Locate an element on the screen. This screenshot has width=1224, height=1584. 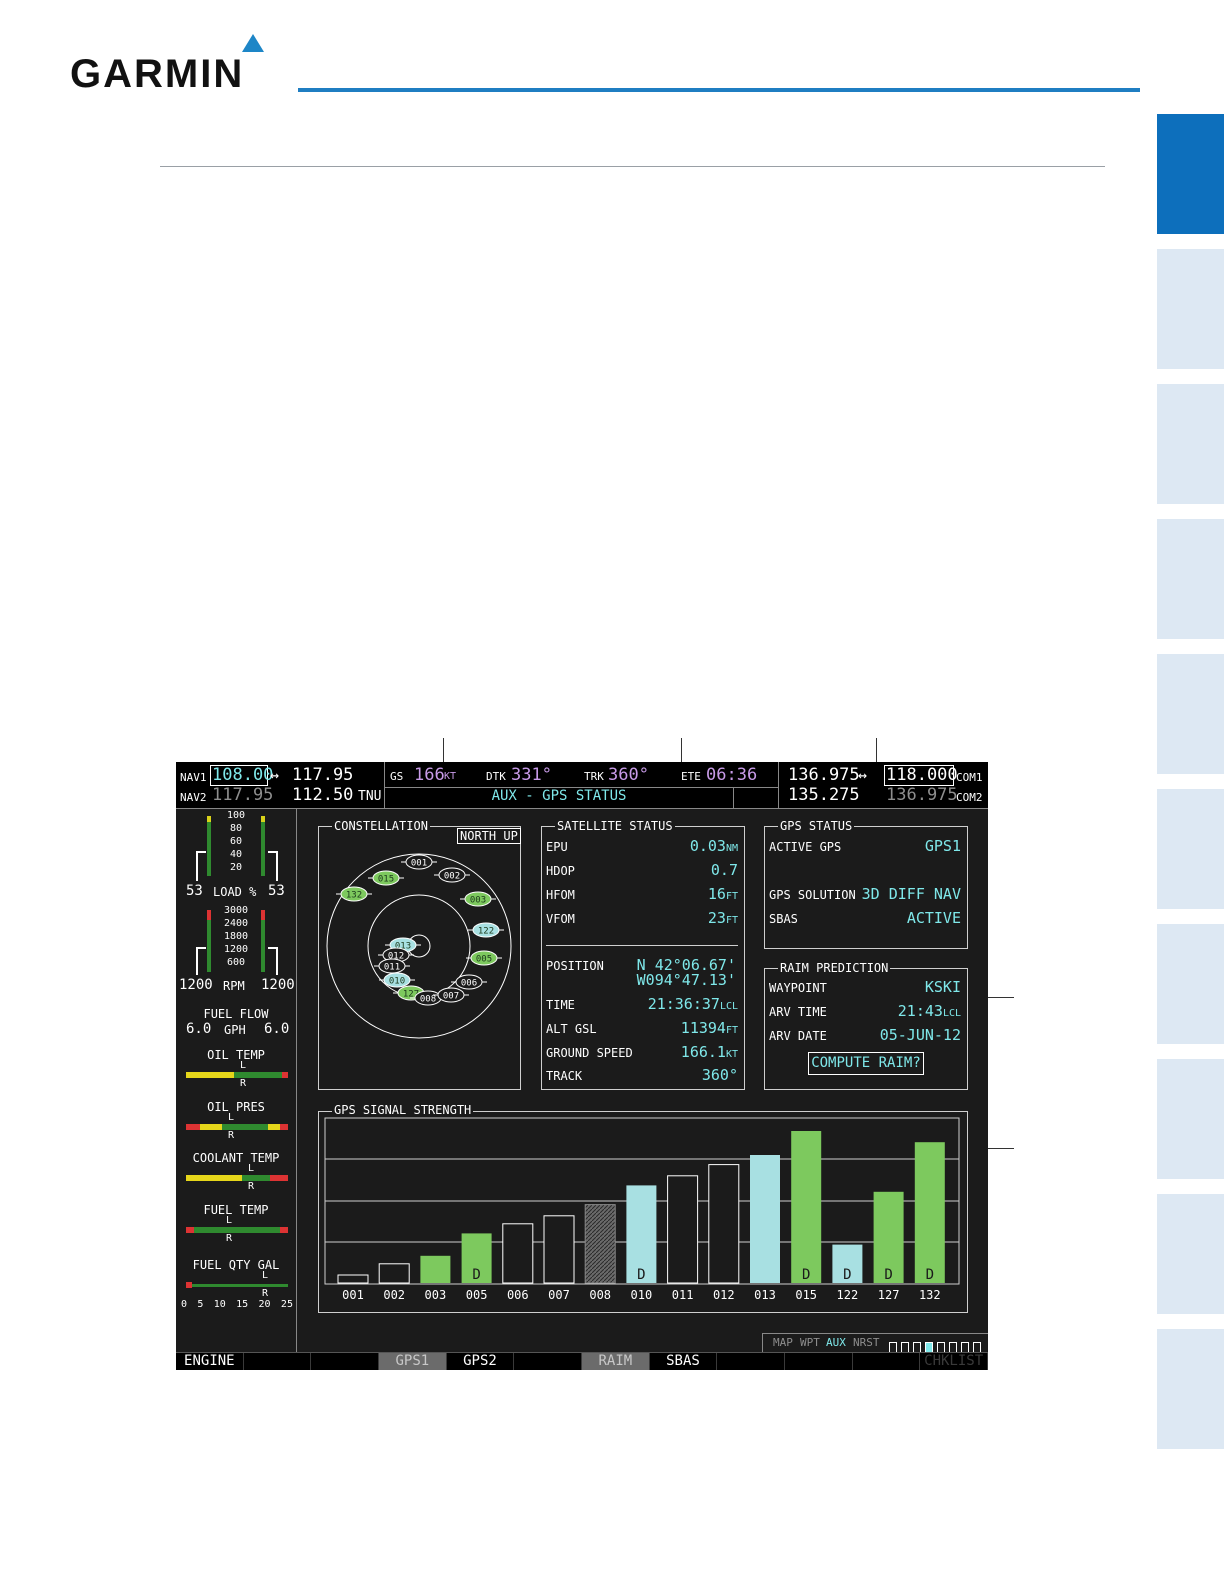
divider is located at coordinates (733, 797).